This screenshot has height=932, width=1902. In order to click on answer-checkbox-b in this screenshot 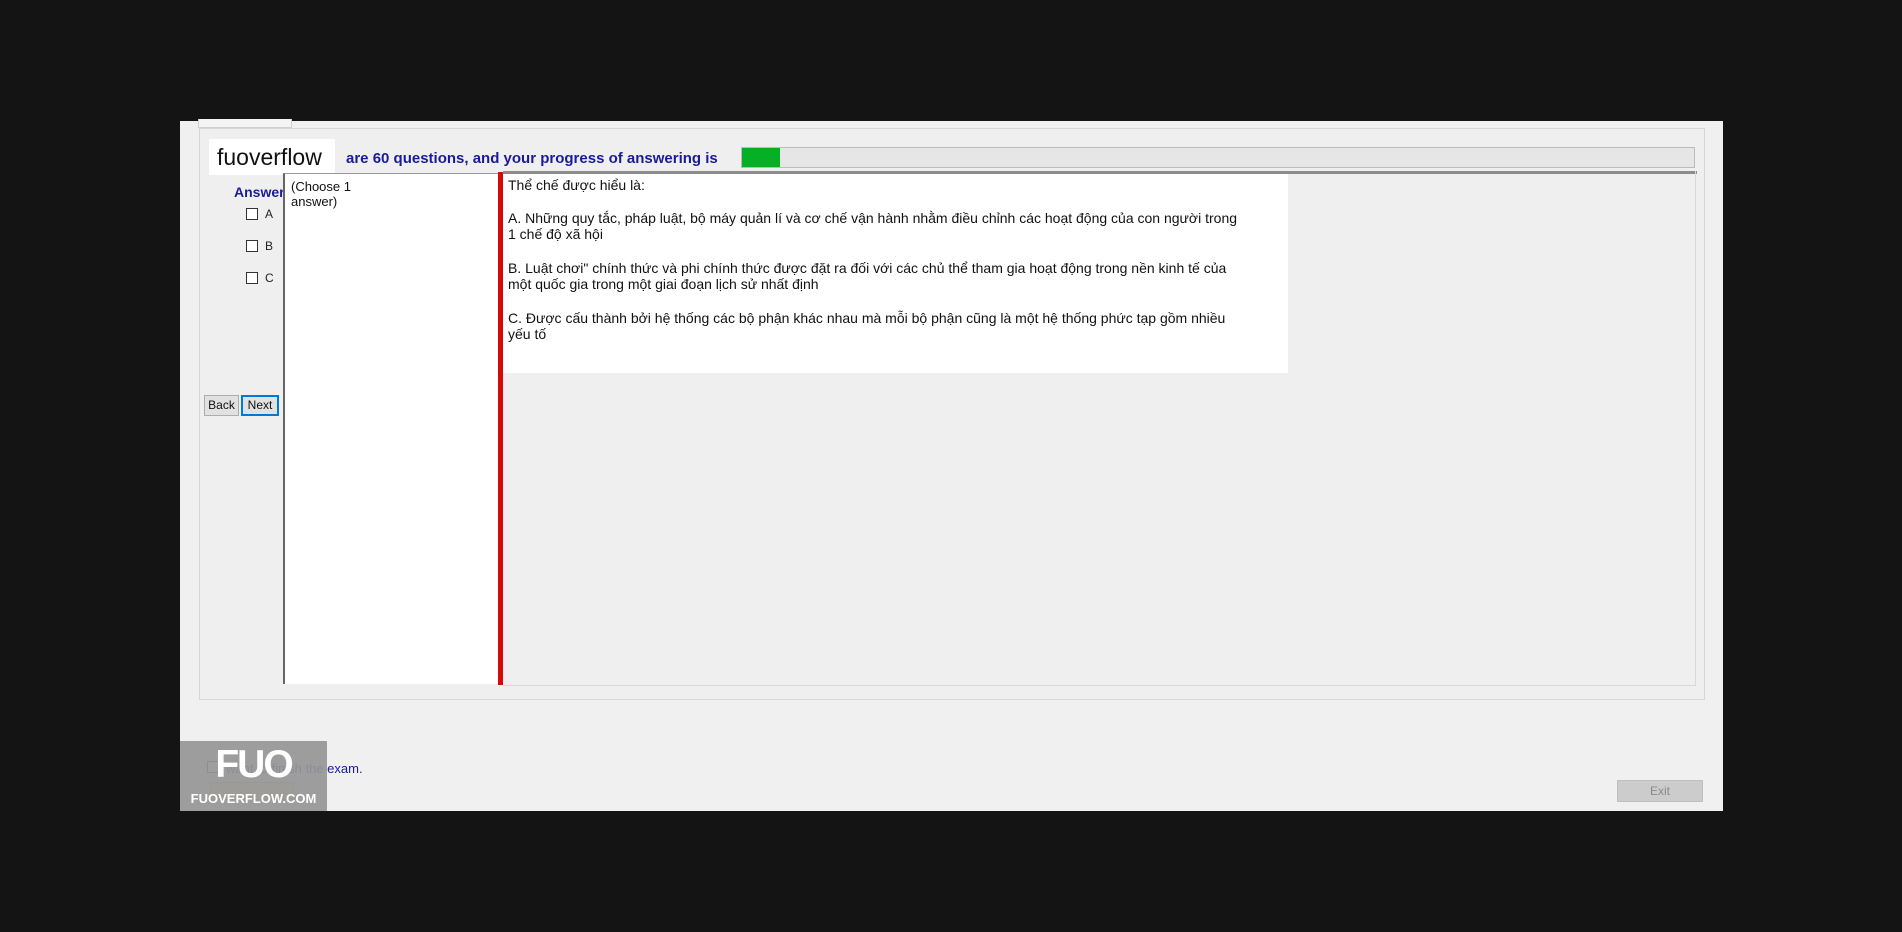, I will do `click(252, 246)`.